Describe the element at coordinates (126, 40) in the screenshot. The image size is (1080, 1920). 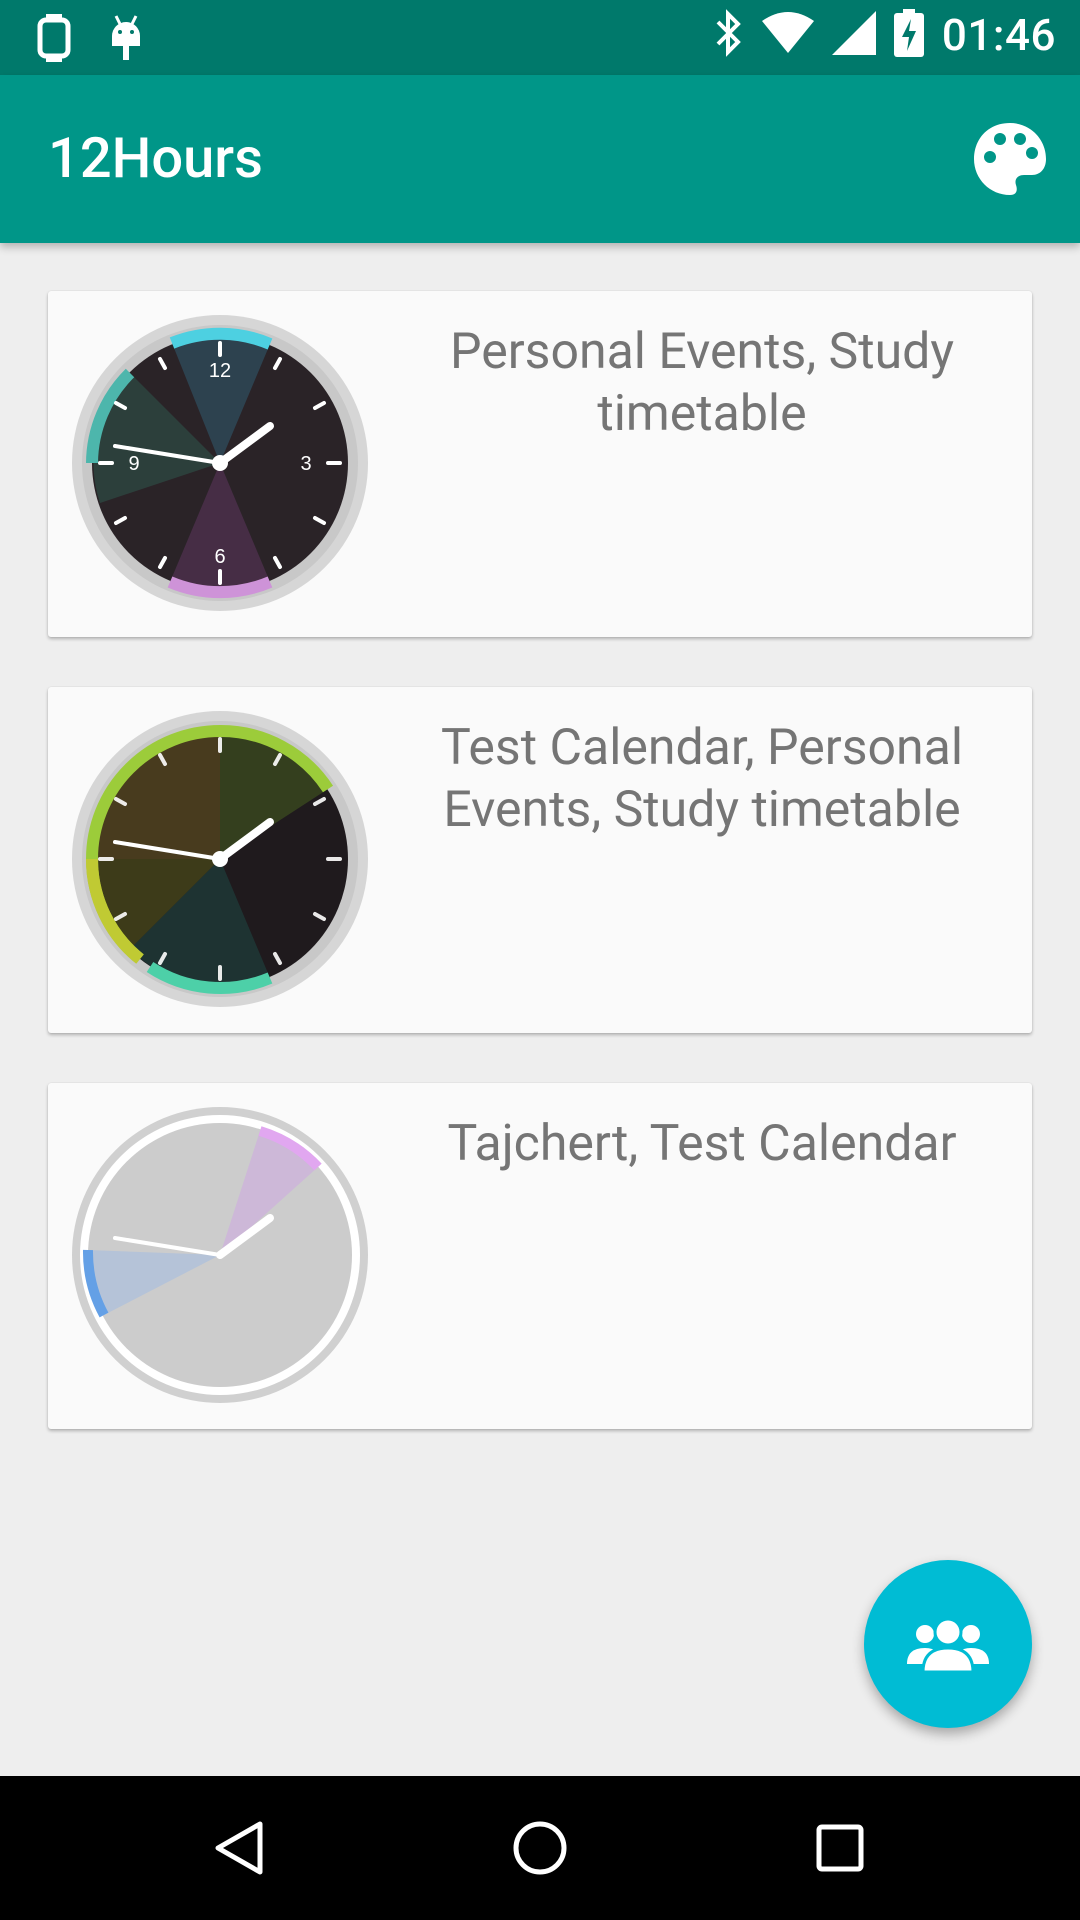
I see `android-debug-icon` at that location.